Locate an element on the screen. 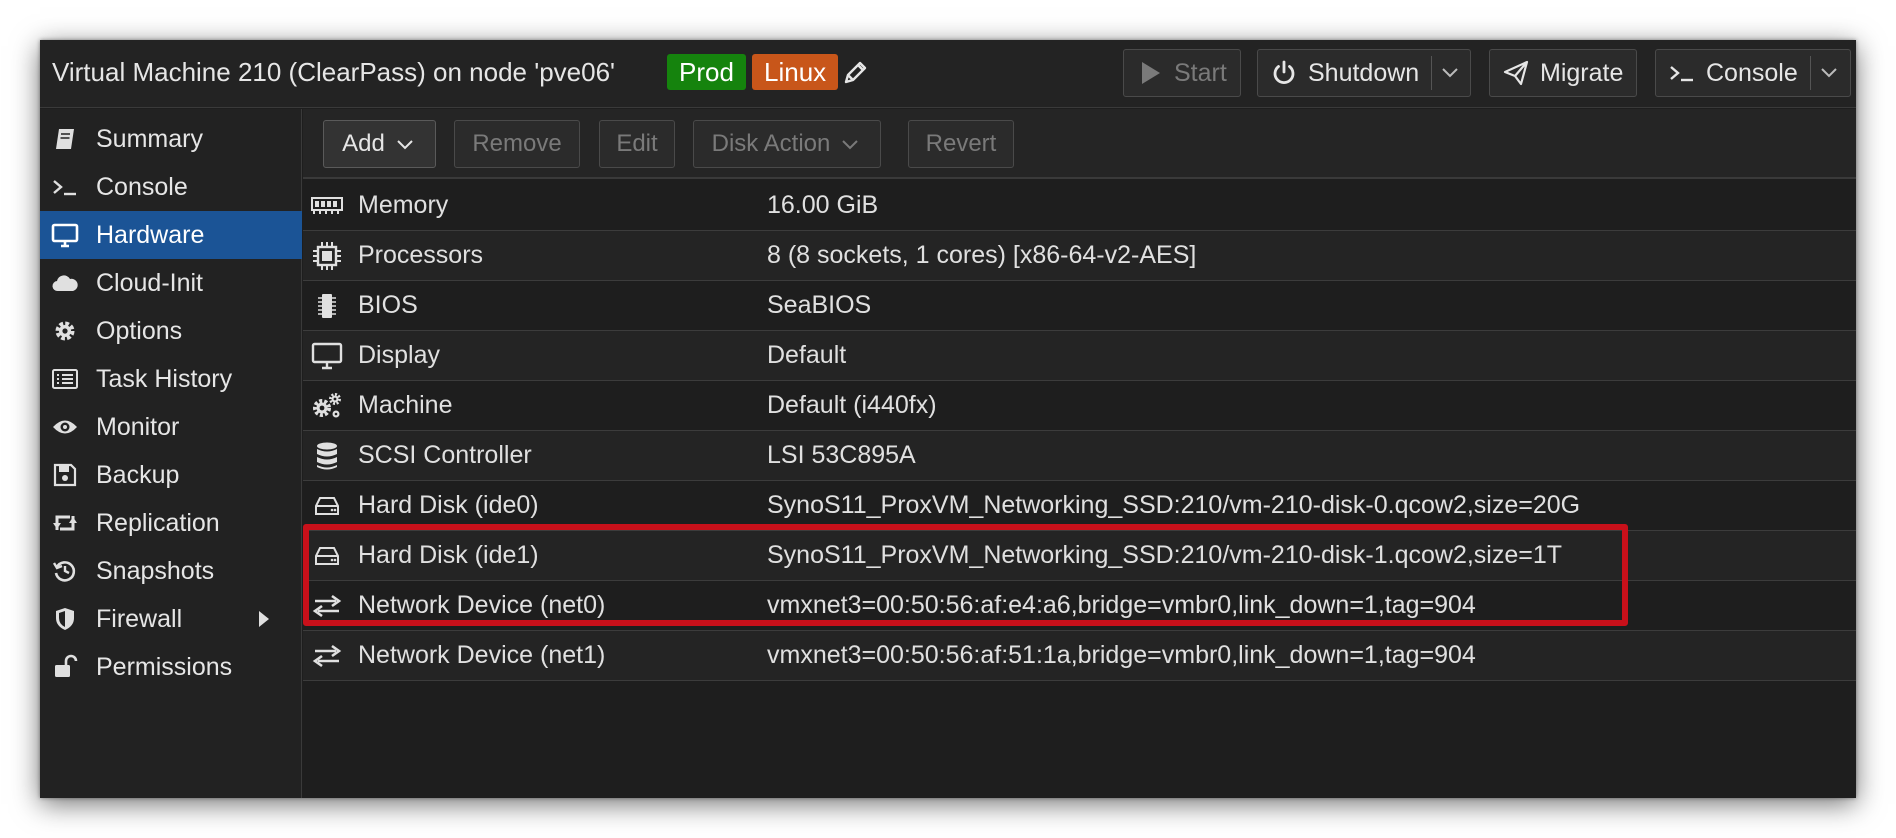  sidebar-item-hardware: Hardware is located at coordinates (171, 235).